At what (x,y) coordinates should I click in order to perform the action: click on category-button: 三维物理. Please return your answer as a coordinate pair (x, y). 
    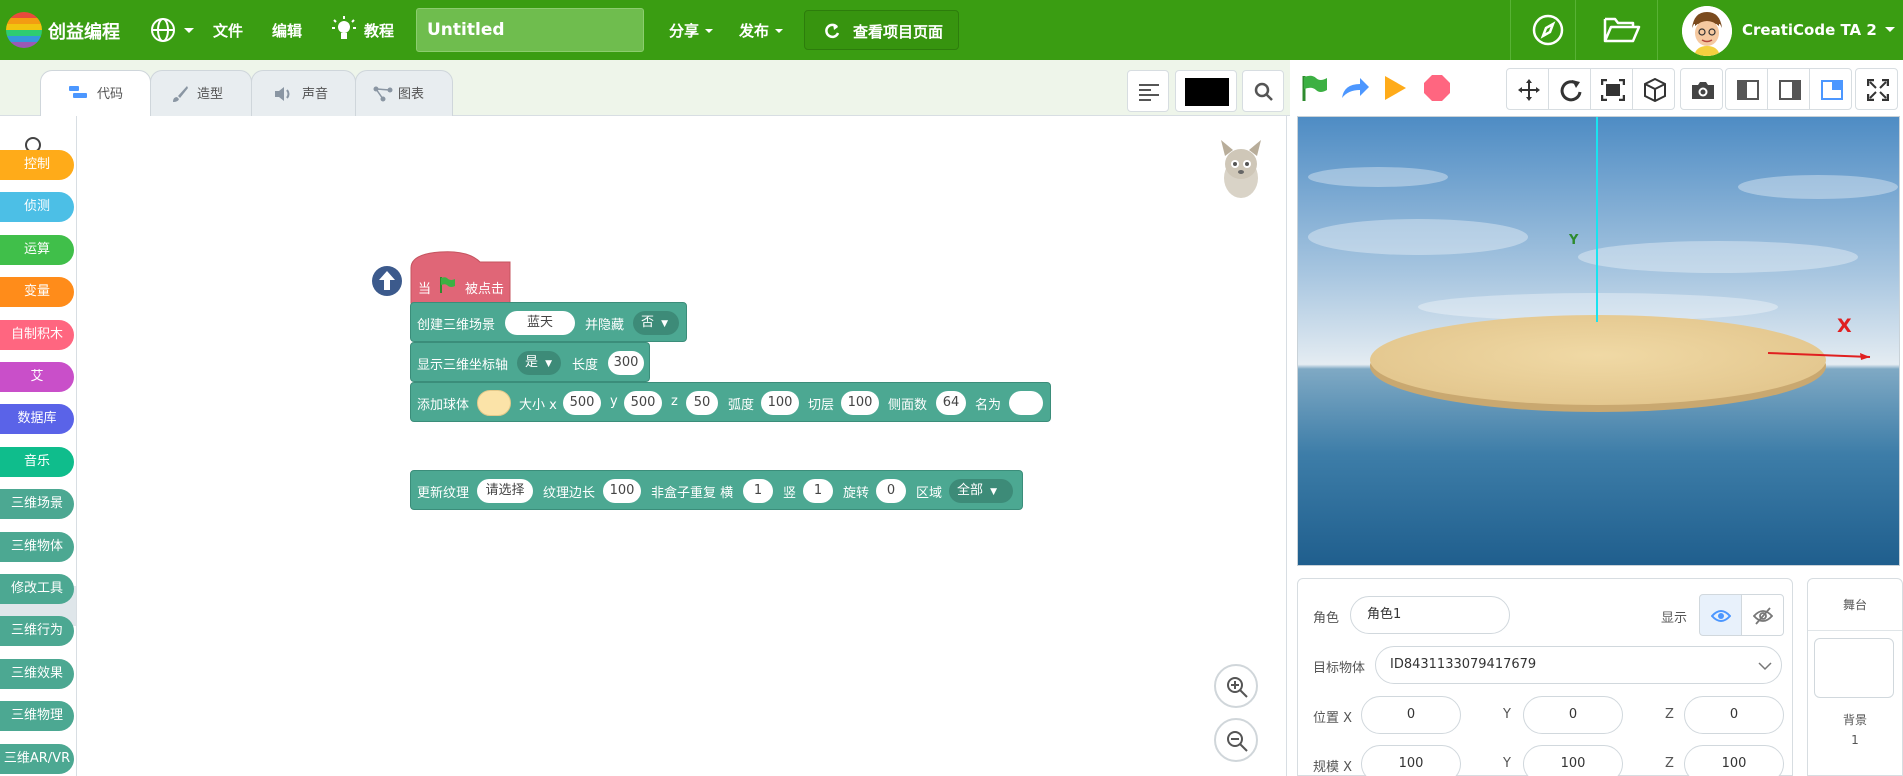
    Looking at the image, I should click on (37, 716).